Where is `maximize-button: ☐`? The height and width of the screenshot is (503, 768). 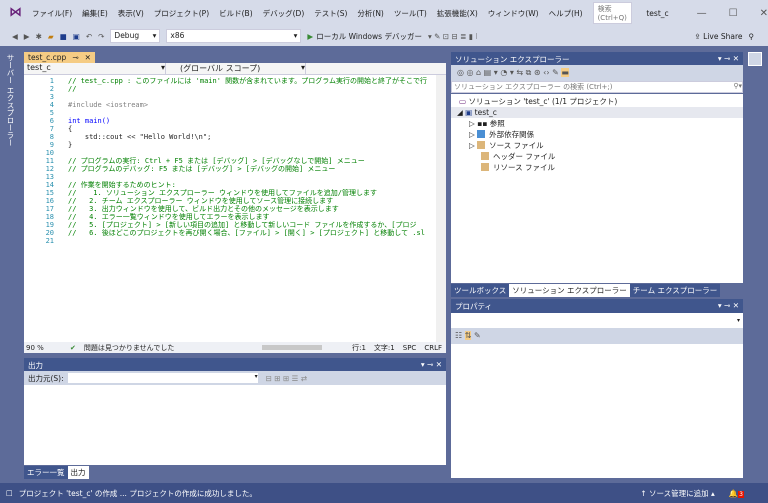
maximize-button: ☐ is located at coordinates (733, 13).